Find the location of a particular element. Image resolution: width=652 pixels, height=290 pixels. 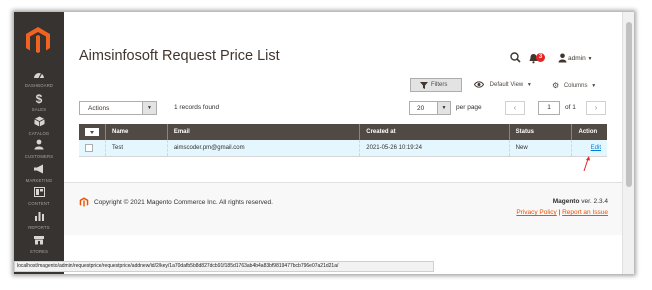

chevron-left-icon: ‹ is located at coordinates (515, 107).